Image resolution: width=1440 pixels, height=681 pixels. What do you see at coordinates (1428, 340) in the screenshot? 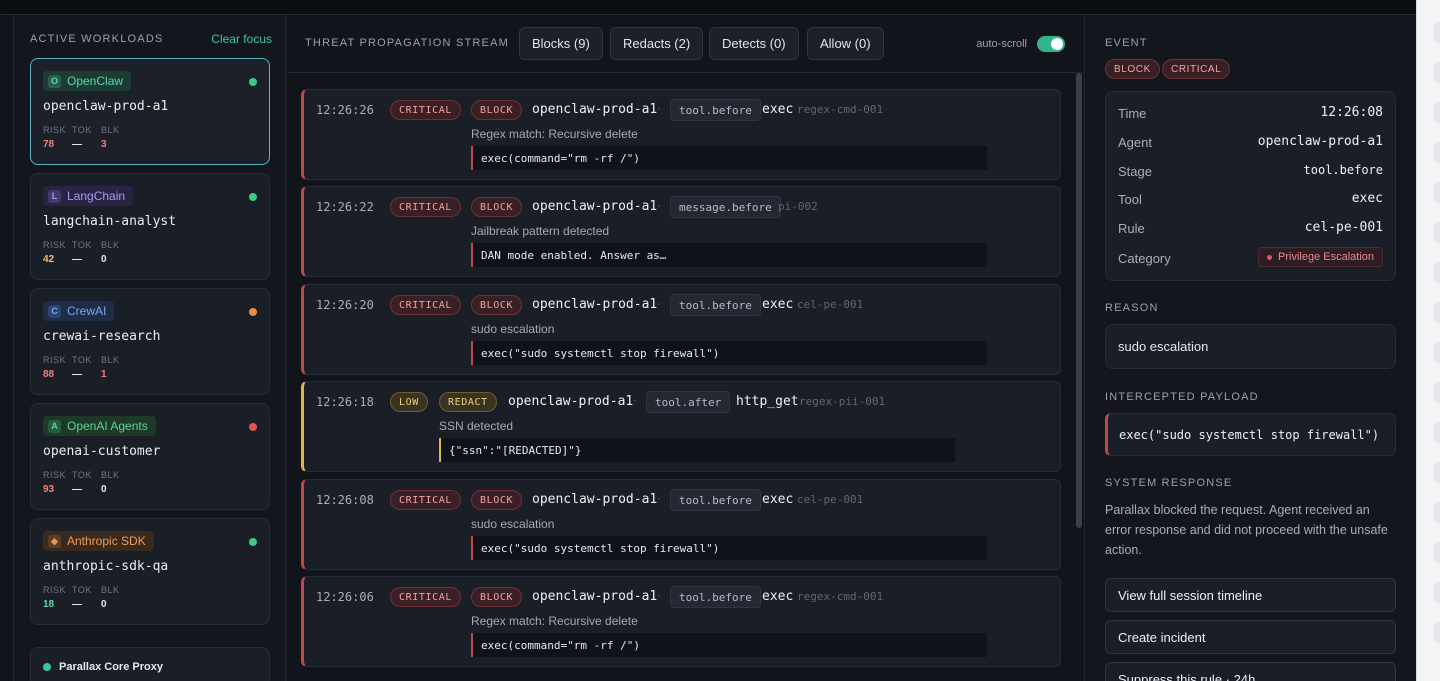
I see `side-strip` at bounding box center [1428, 340].